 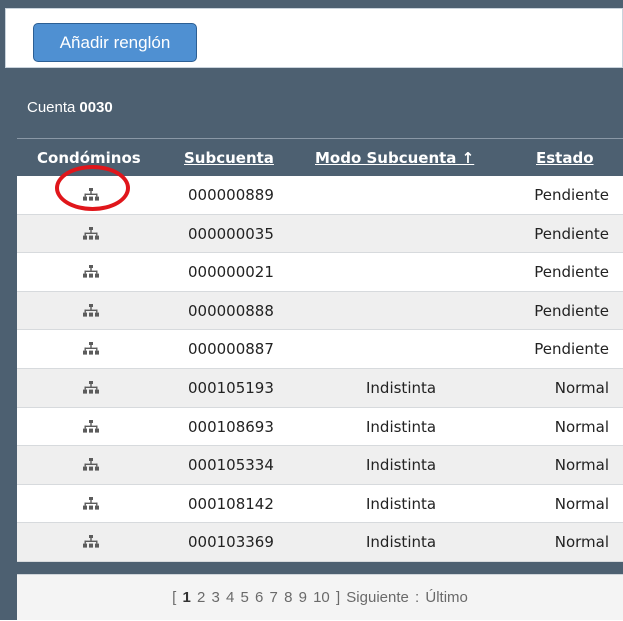 I want to click on table-row: 000105334 Indistinta Normal, so click(x=320, y=465).